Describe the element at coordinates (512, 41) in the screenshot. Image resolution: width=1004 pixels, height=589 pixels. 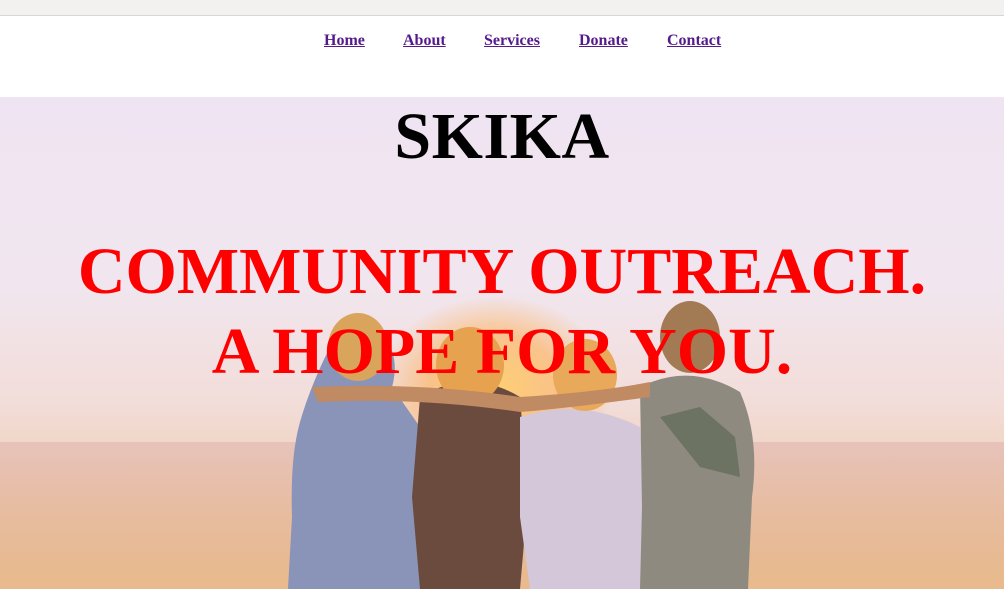
I see `nav-link-services: Services` at that location.